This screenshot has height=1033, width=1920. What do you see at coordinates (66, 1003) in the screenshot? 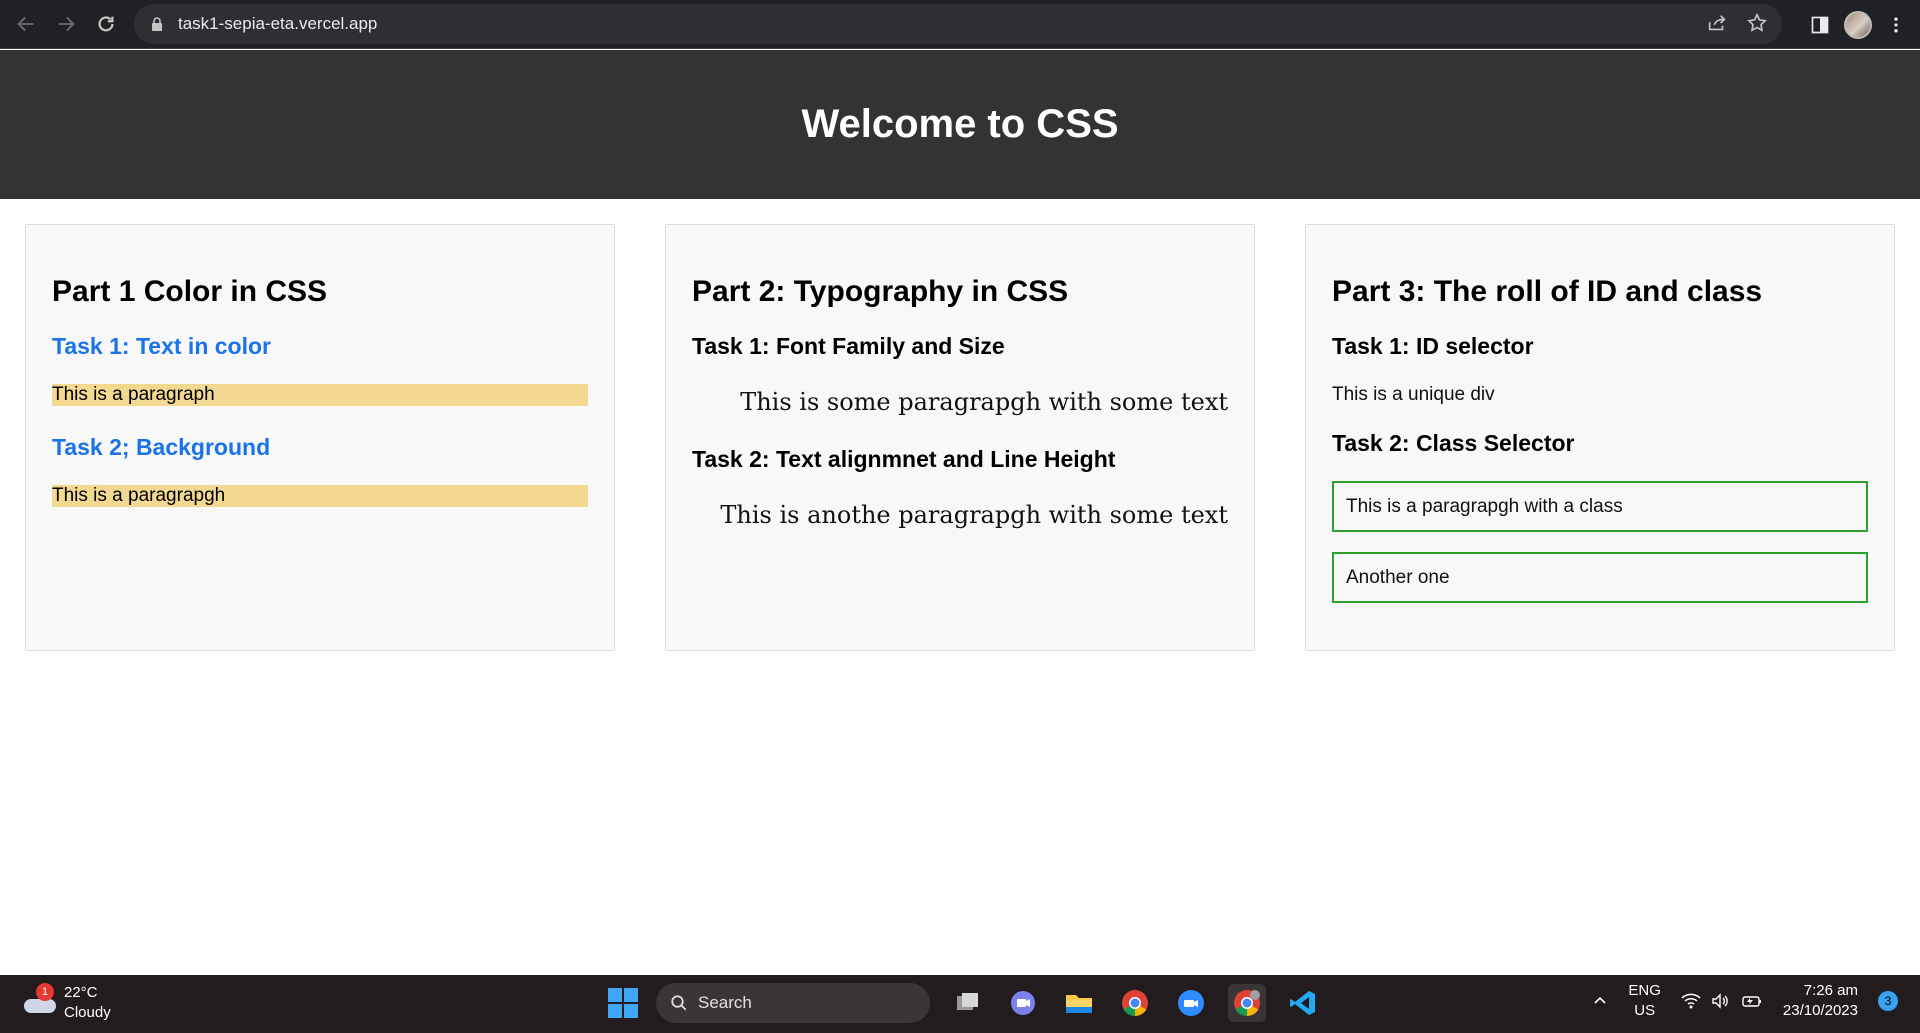
I see `weather-widget: 1 22°C Cloudy` at bounding box center [66, 1003].